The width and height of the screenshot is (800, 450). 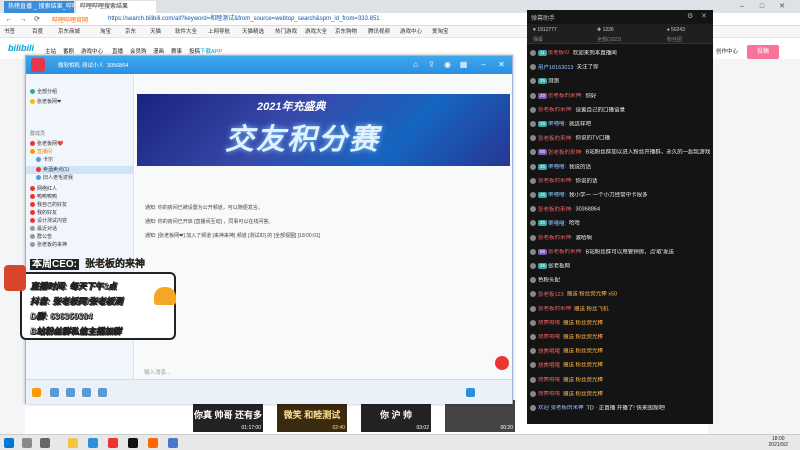 What do you see at coordinates (80, 102) in the screenshot?
I see `sidebar-item: 张老板网❤` at bounding box center [80, 102].